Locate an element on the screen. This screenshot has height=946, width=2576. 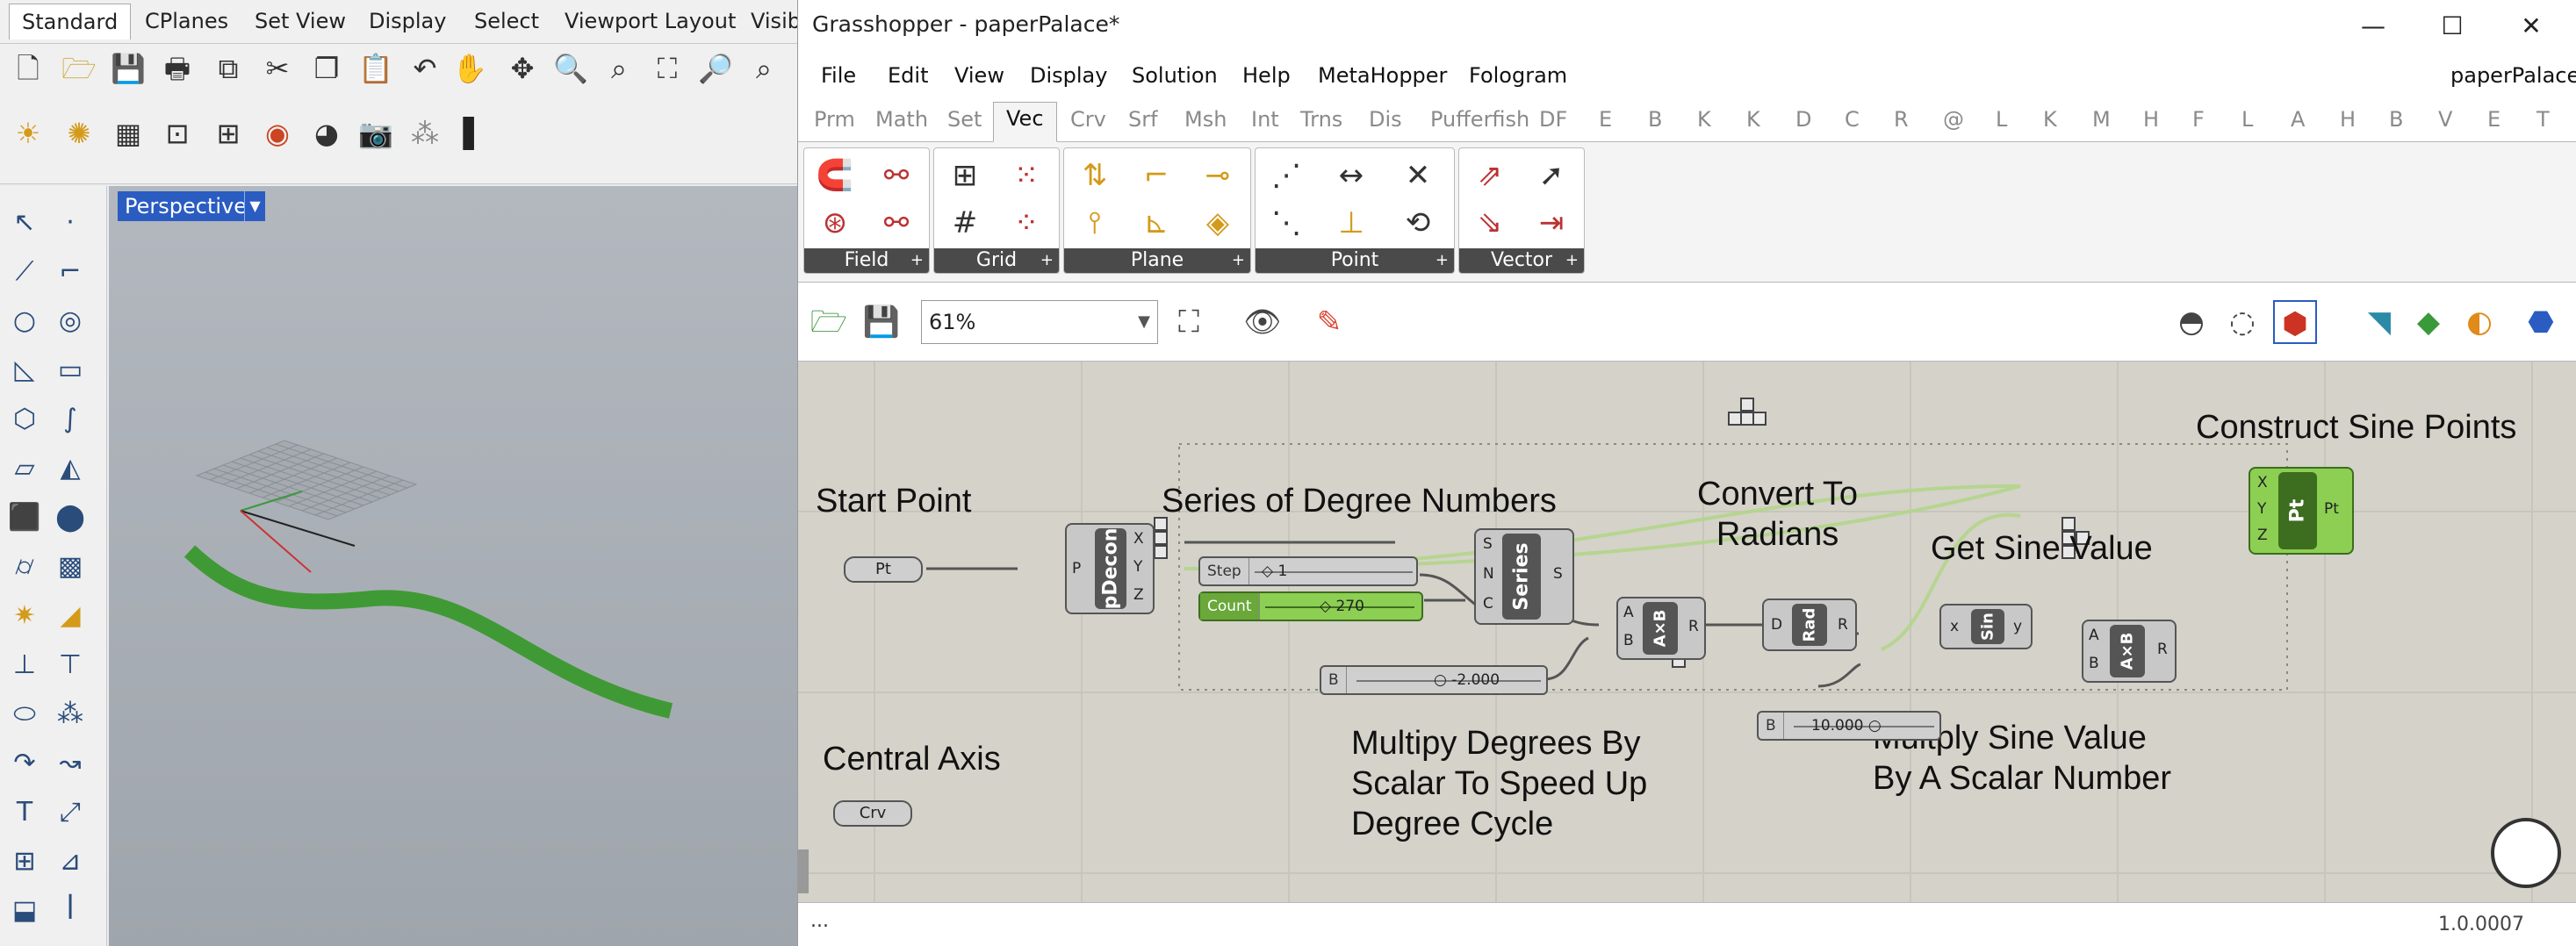
camera-icon: 📷 is located at coordinates (375, 133).